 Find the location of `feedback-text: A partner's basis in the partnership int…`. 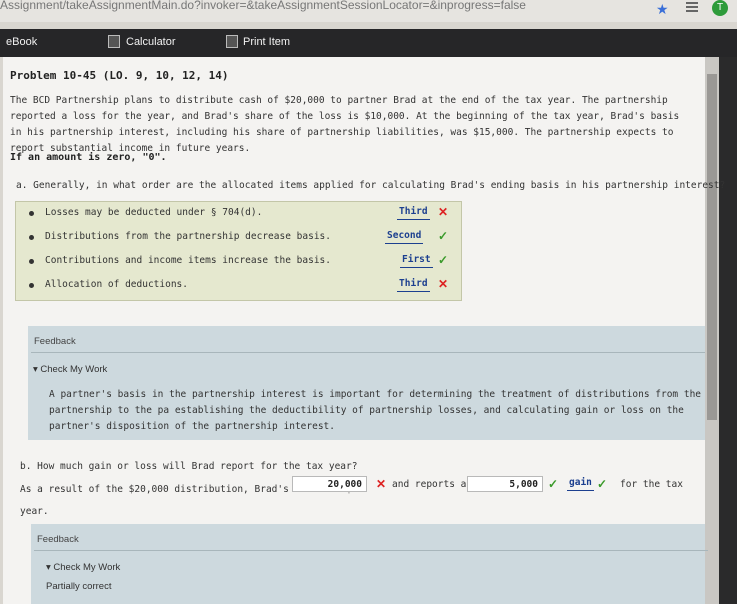

feedback-text: A partner's basis in the partnership int… is located at coordinates (375, 410).